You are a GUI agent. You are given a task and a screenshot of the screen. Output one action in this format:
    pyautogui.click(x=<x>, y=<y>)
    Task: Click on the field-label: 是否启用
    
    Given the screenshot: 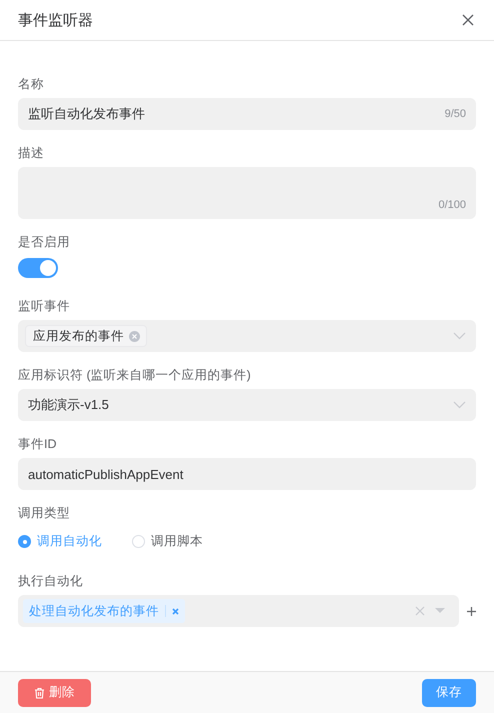 What is the action you would take?
    pyautogui.click(x=44, y=242)
    